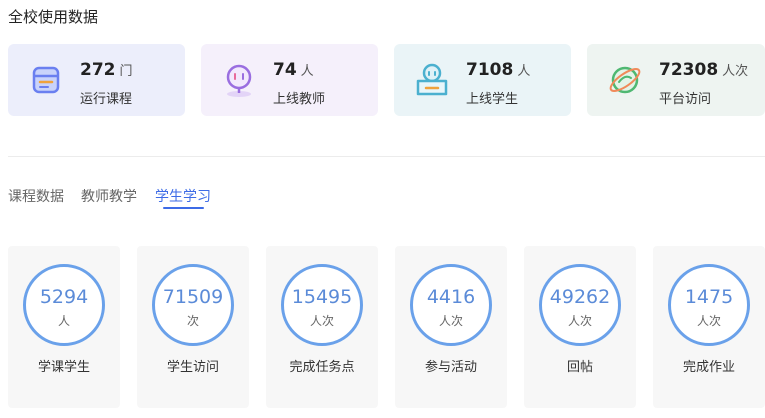  Describe the element at coordinates (109, 196) in the screenshot. I see `tab-teacher-teaching: 教师教学` at that location.